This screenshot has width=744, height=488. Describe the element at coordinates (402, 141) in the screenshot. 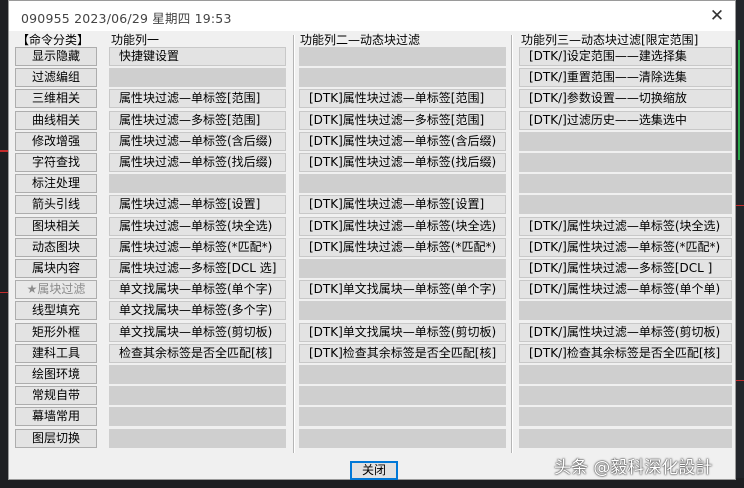

I see `col2-function-button: [DTK]属性块过滤—单标签(含后缀)` at that location.